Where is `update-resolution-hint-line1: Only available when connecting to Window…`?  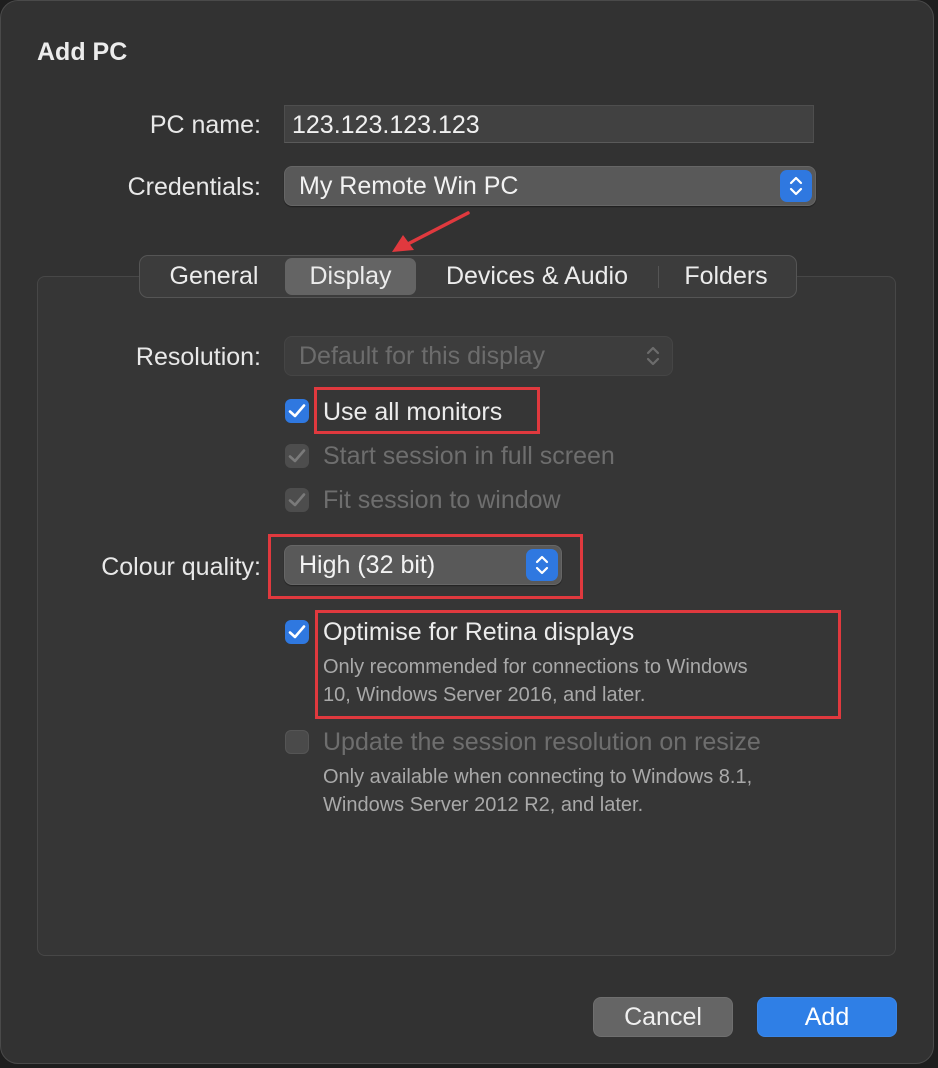
update-resolution-hint-line1: Only available when connecting to Window… is located at coordinates (538, 777).